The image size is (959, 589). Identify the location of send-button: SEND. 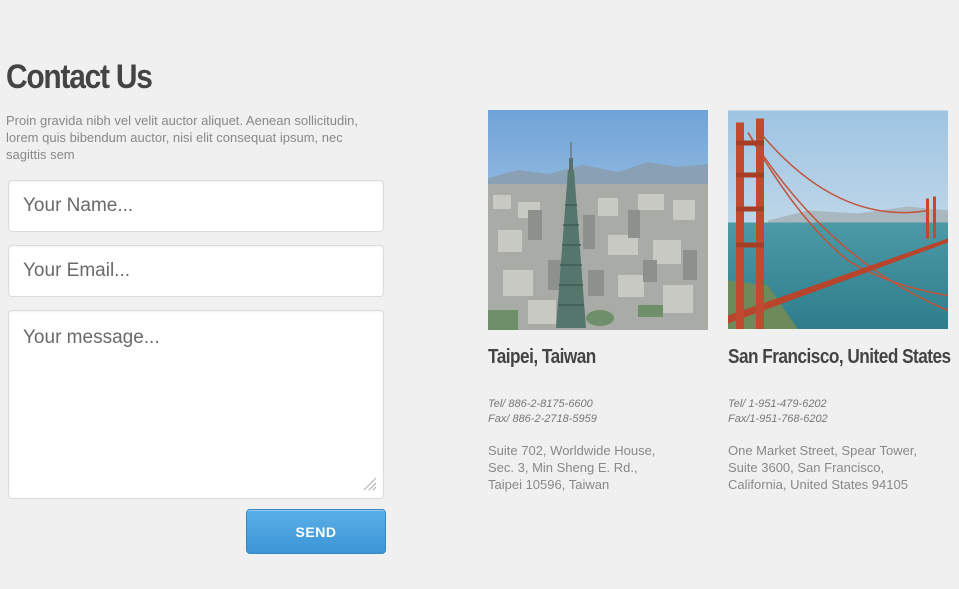
(316, 531).